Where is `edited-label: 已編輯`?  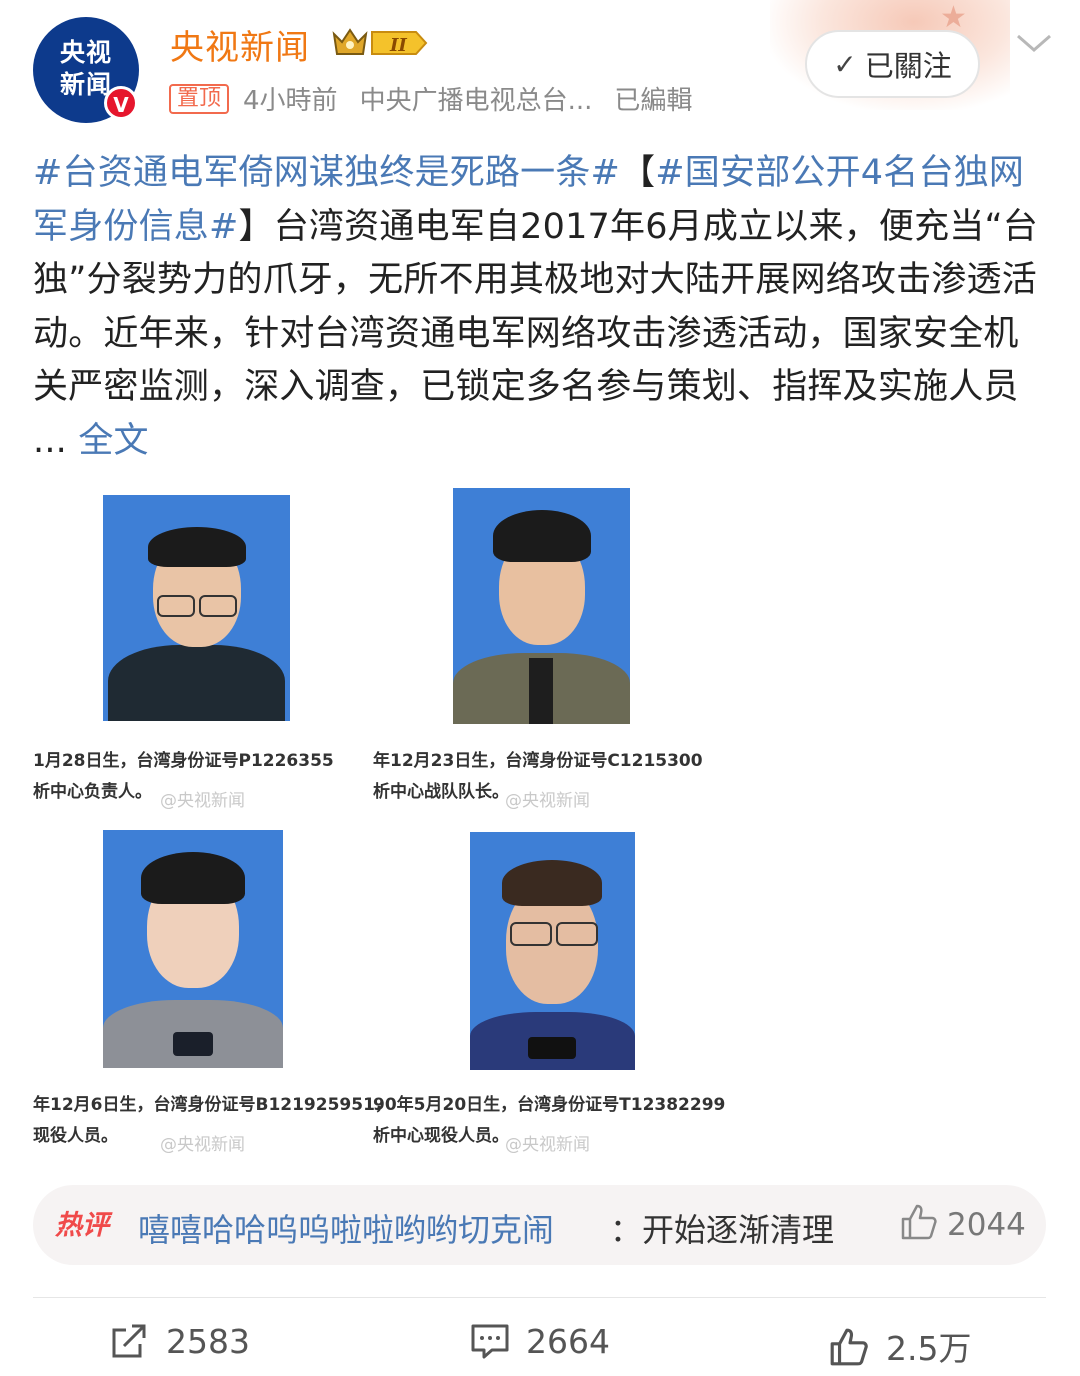
edited-label: 已編輯 is located at coordinates (653, 101).